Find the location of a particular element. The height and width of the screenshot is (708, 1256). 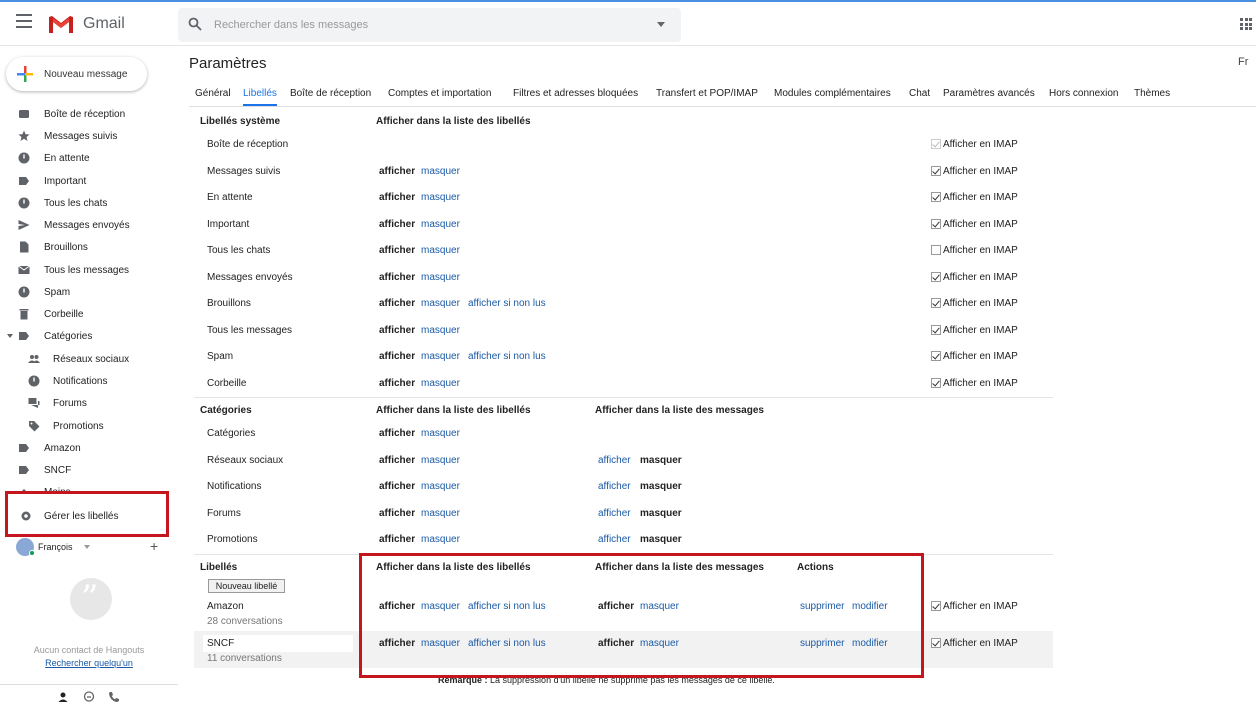

language-selector: Fr is located at coordinates (1243, 62).